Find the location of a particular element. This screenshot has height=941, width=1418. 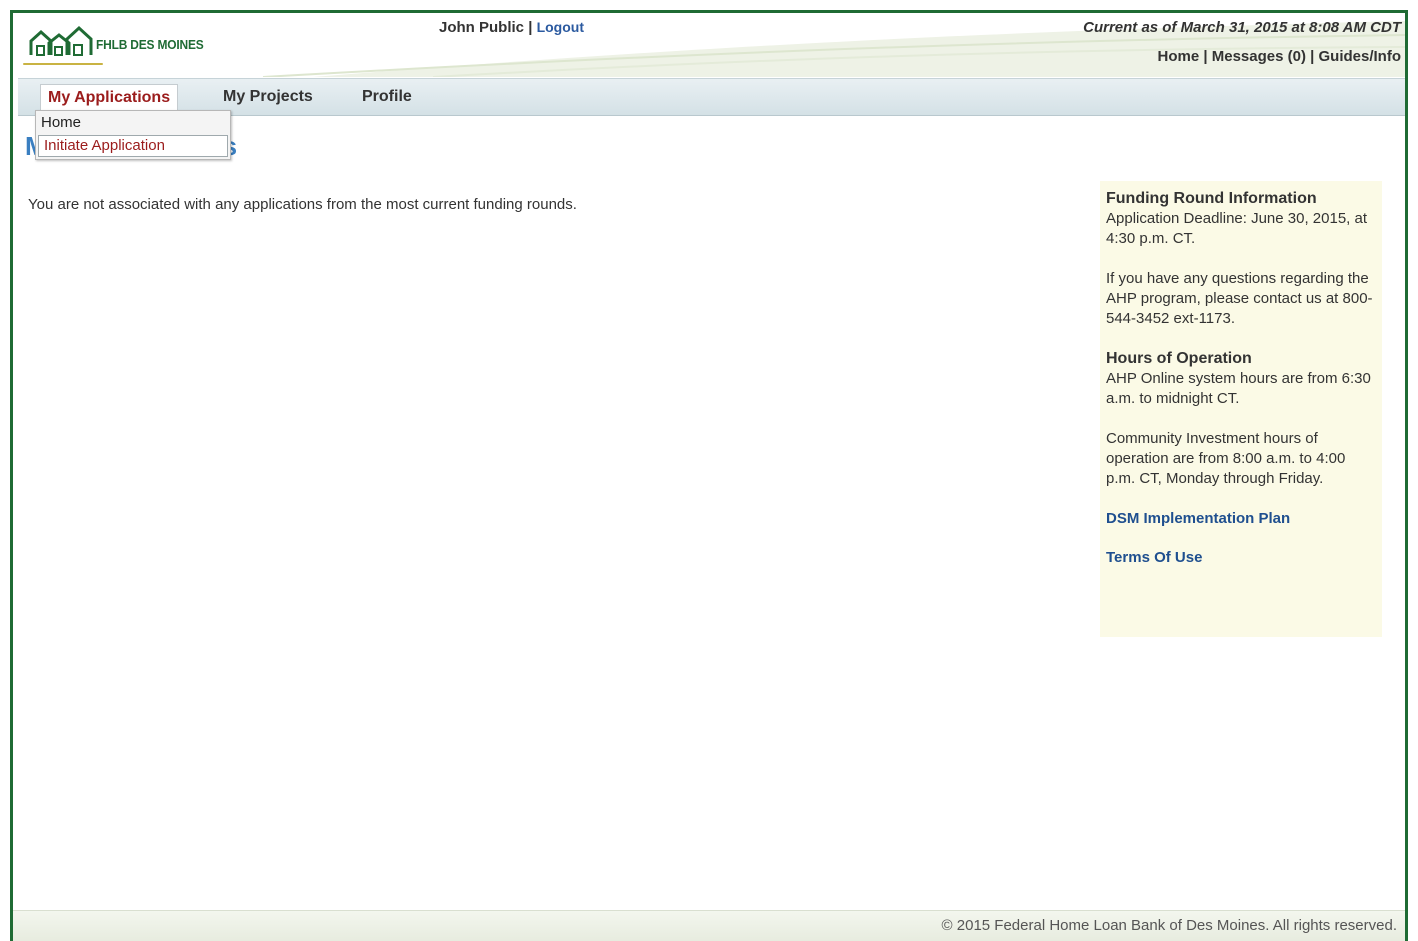

fhlb-logo: FHLB DES MOINES is located at coordinates (121, 42).